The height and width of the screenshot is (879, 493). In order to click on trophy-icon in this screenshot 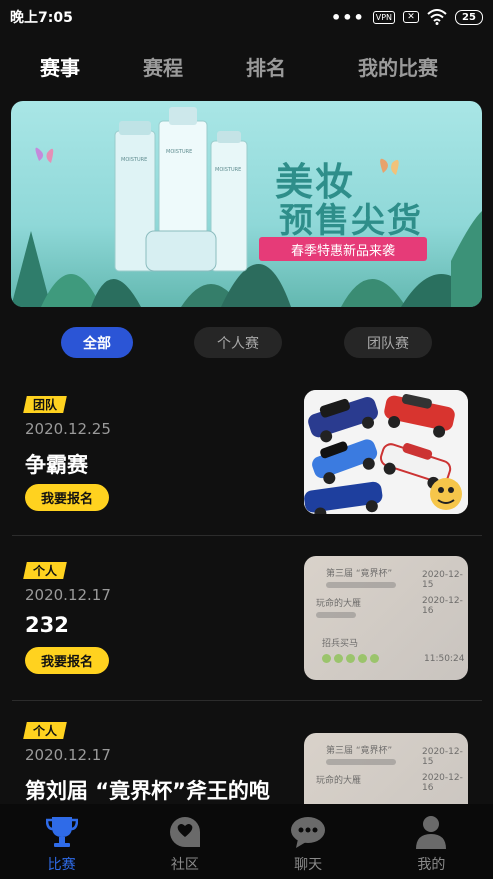, I will do `click(62, 832)`.